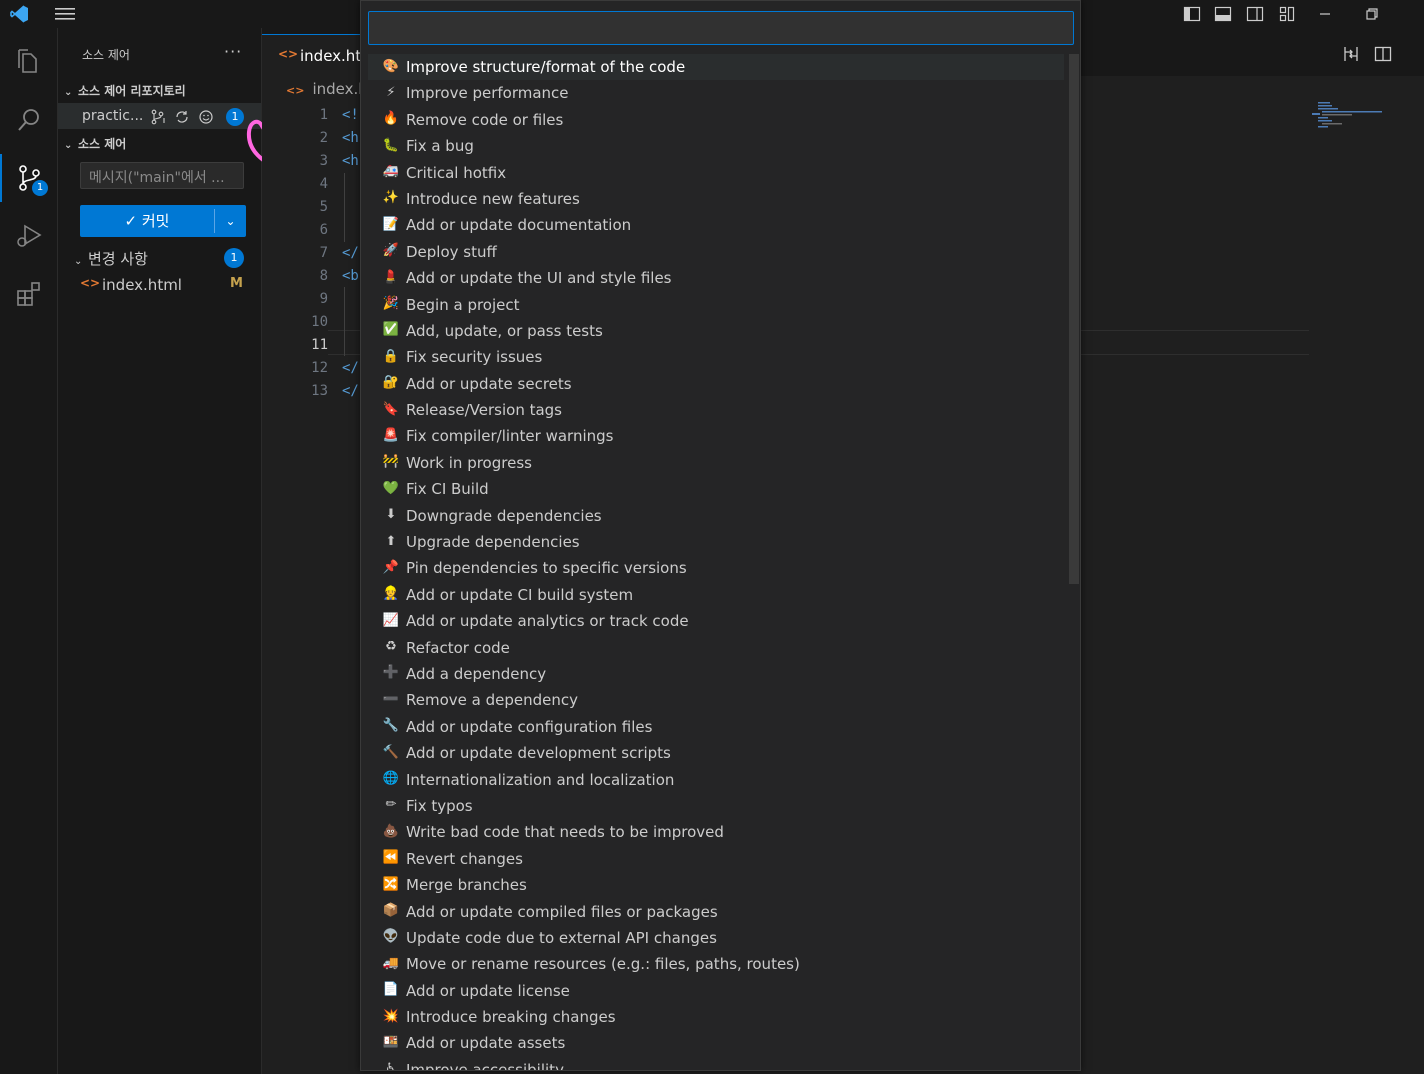 The image size is (1424, 1074). Describe the element at coordinates (716, 542) in the screenshot. I see `quick-pick-item: ⬆ Upgrade dependencies` at that location.